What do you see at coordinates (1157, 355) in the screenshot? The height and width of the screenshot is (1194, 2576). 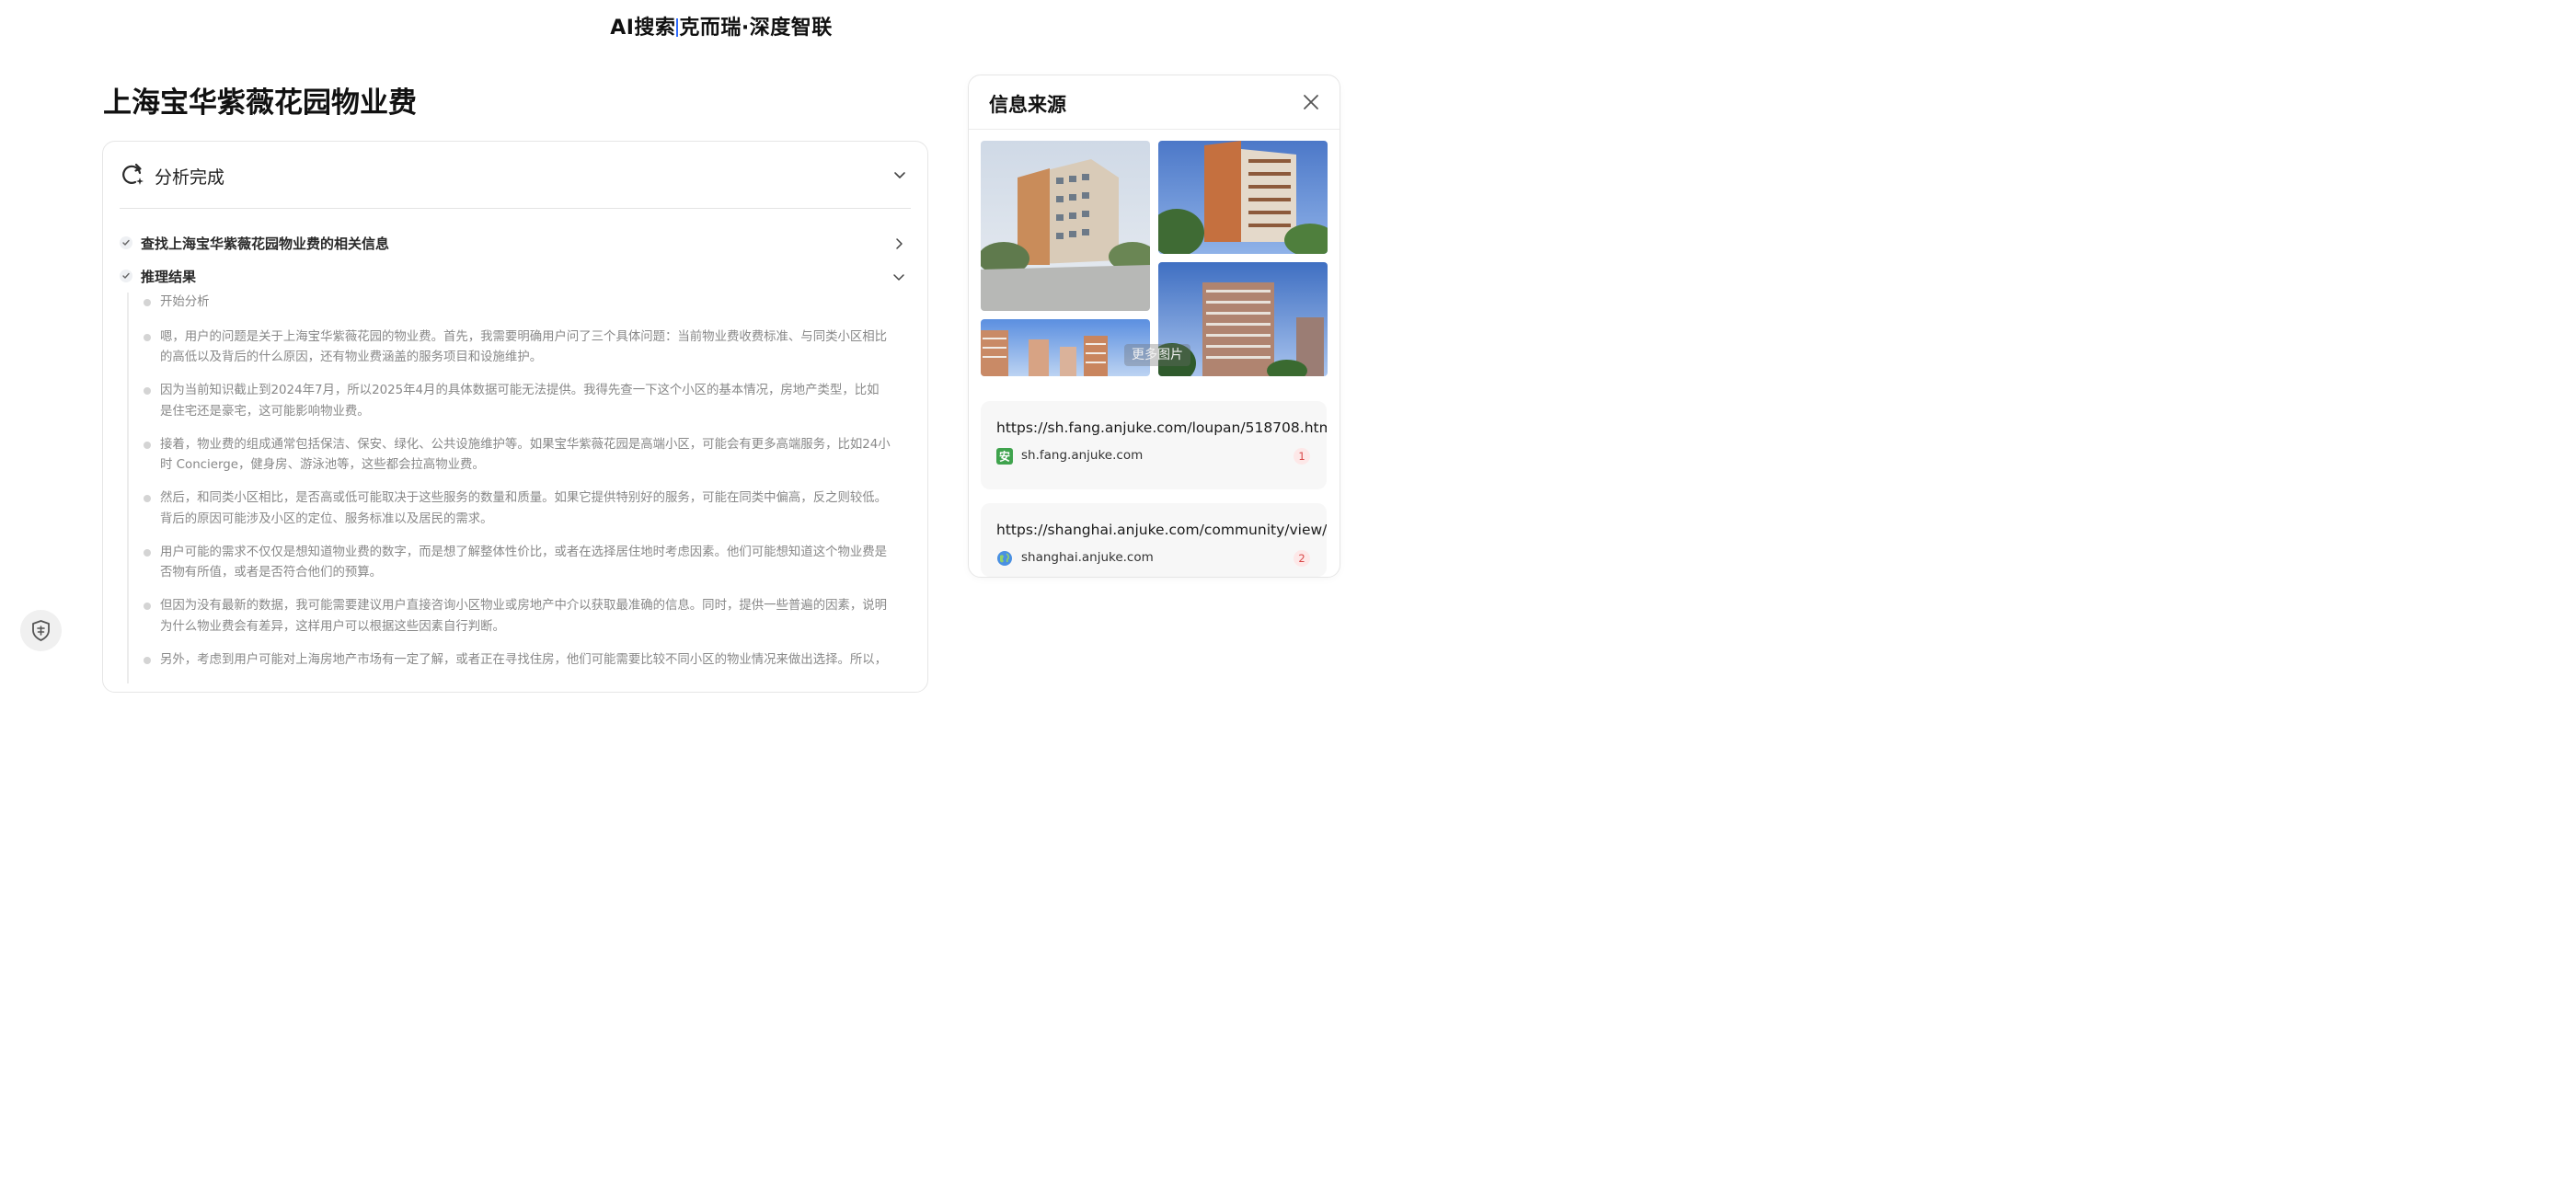 I see `more-images-button: 更多图片` at bounding box center [1157, 355].